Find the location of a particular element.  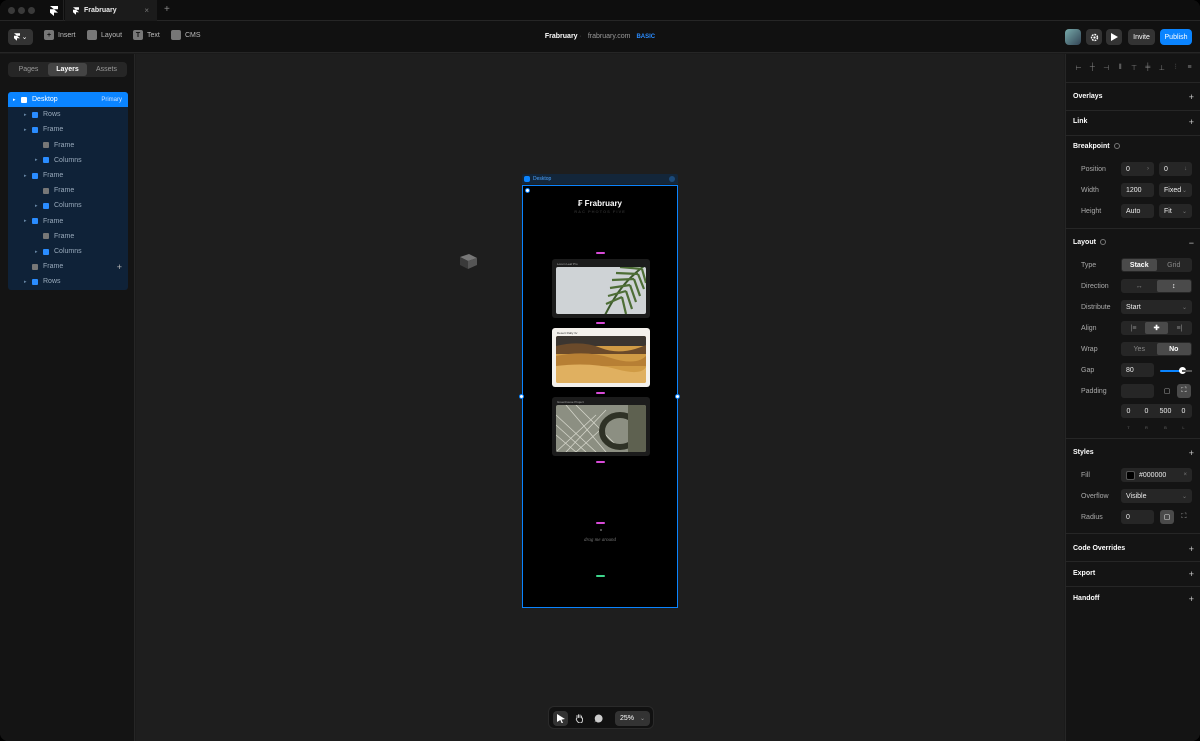

height-input: Auto is located at coordinates (1137, 211).